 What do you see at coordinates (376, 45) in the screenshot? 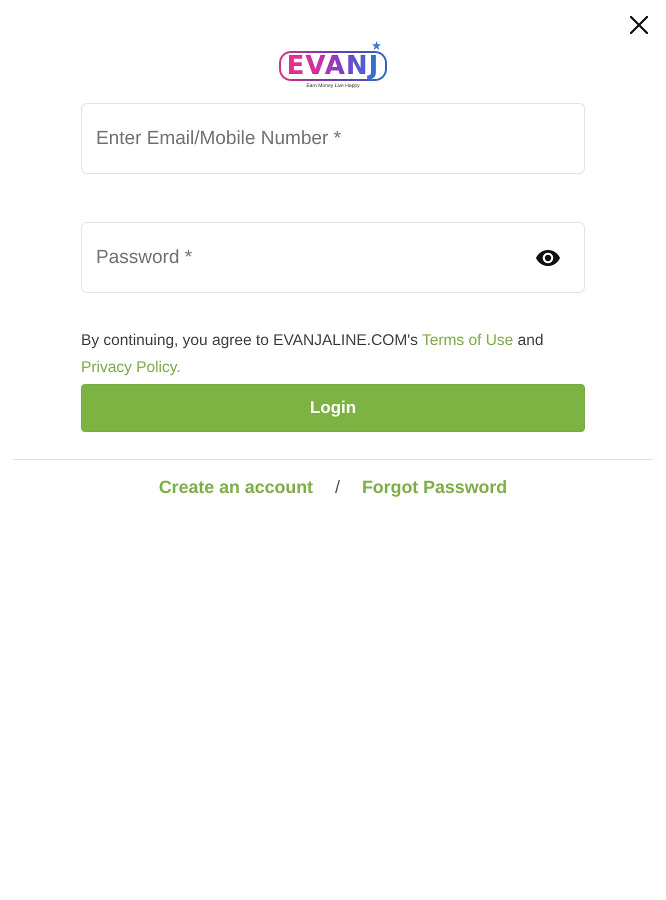
I see `star-icon` at bounding box center [376, 45].